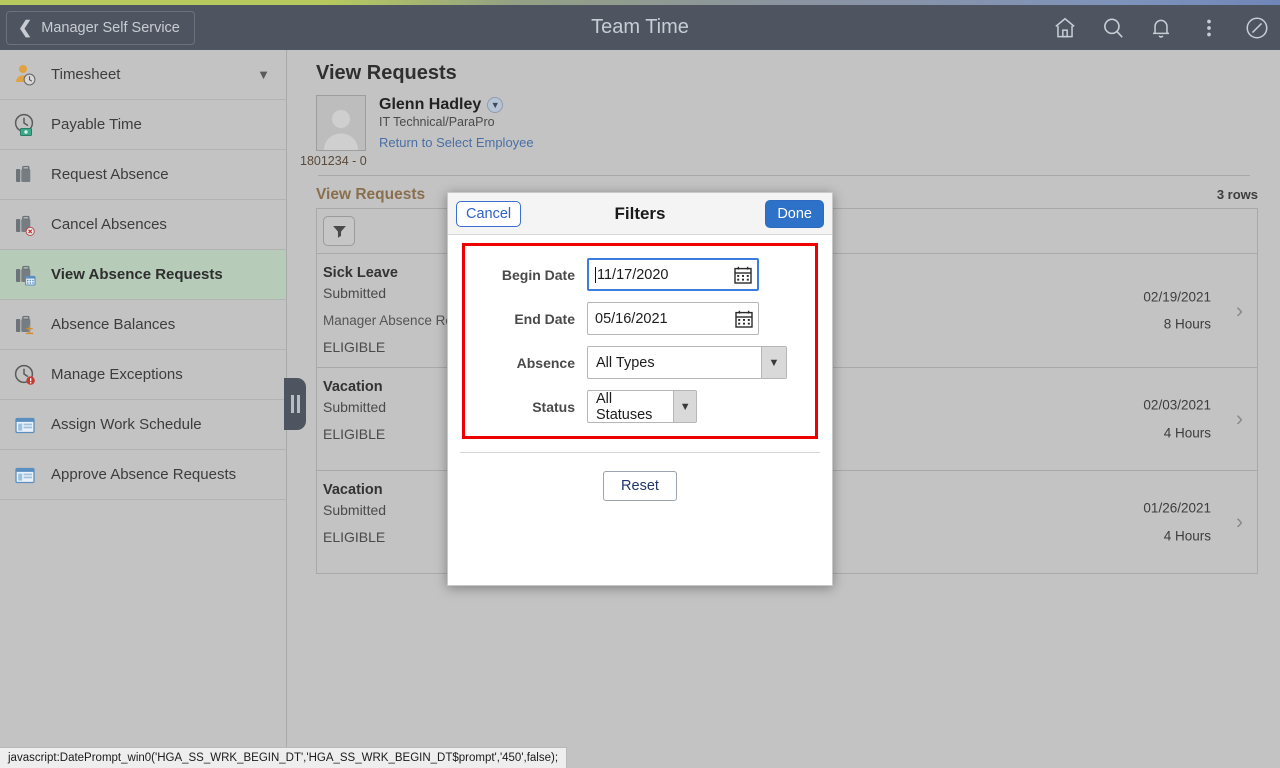 The image size is (1280, 768). What do you see at coordinates (489, 213) in the screenshot?
I see `cancel-button: Cancel` at bounding box center [489, 213].